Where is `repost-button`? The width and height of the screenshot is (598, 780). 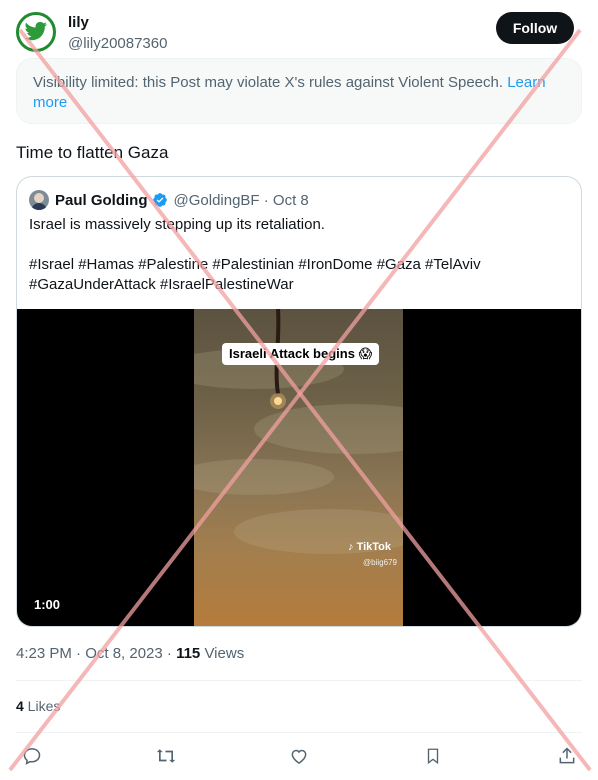
repost-button is located at coordinates (166, 756).